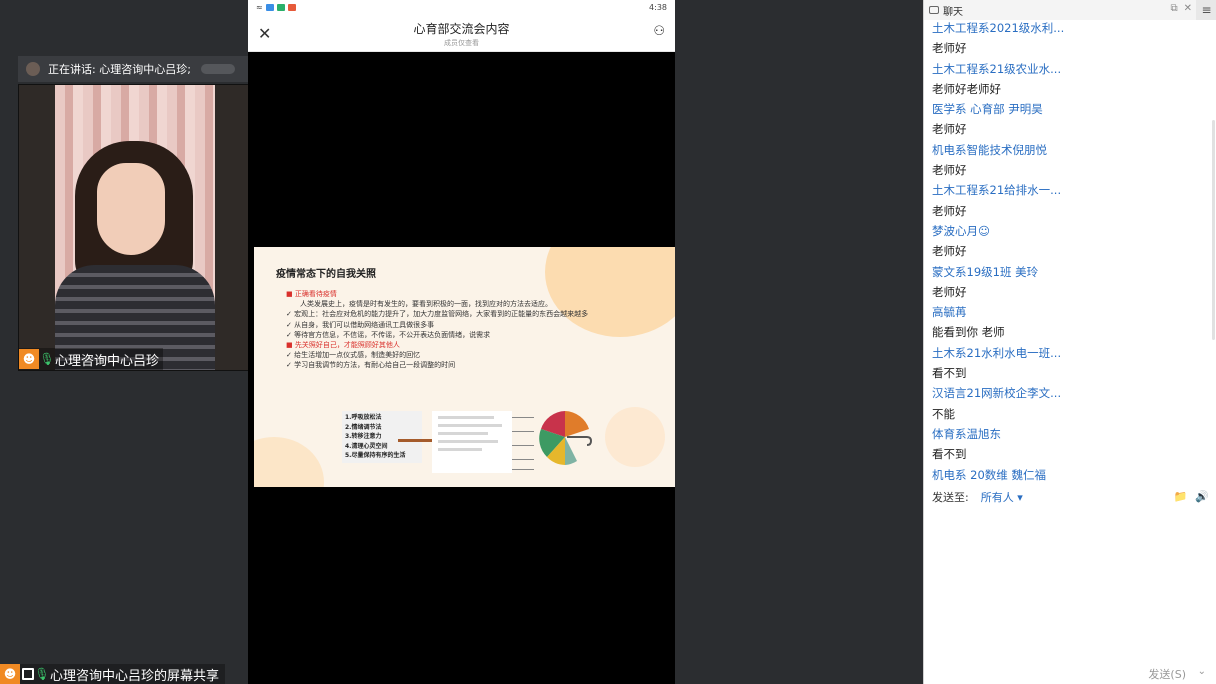  I want to click on slide-bullet: ■ 先关照好自己，才能照顾好其他人, so click(343, 345).